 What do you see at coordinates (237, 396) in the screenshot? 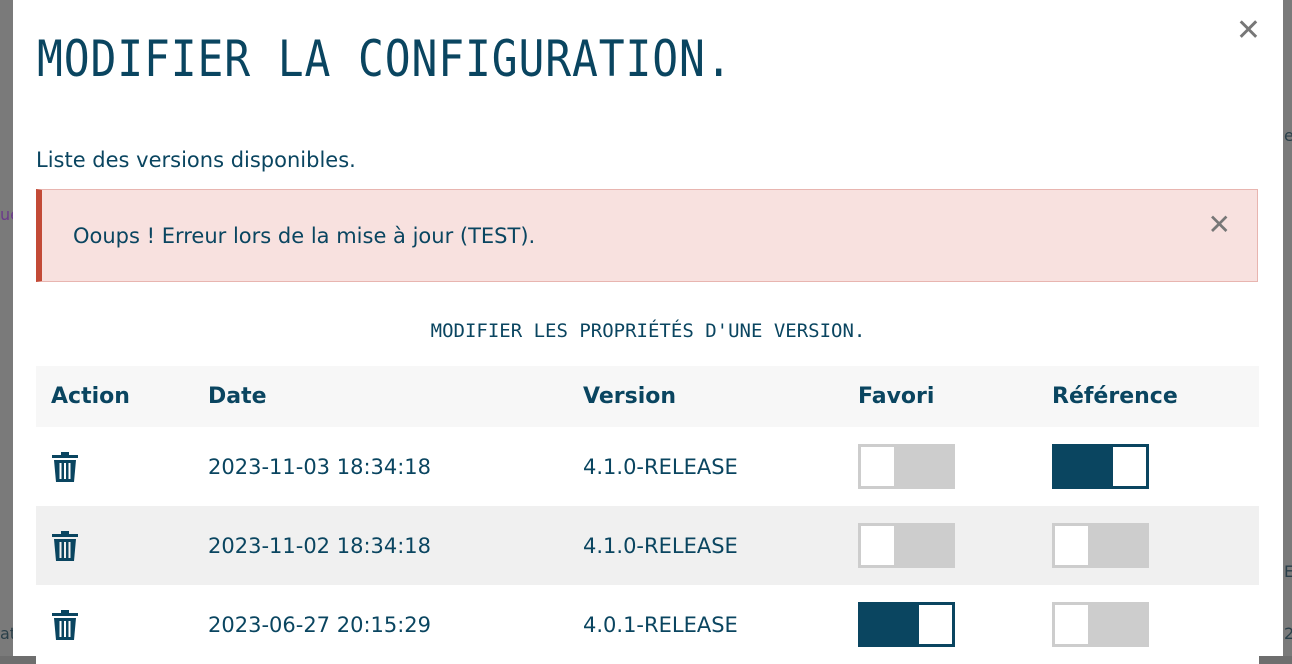
I see `column-header-date: Date` at bounding box center [237, 396].